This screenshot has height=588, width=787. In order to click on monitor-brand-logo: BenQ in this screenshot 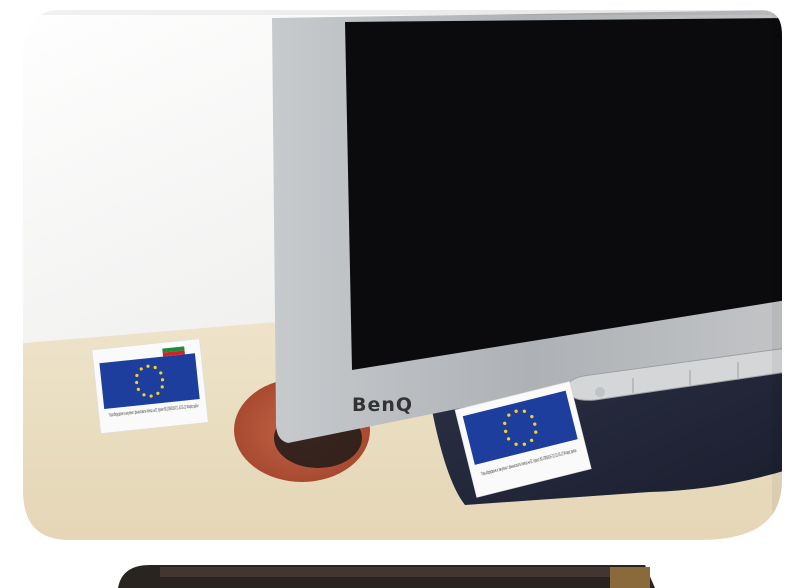, I will do `click(382, 405)`.